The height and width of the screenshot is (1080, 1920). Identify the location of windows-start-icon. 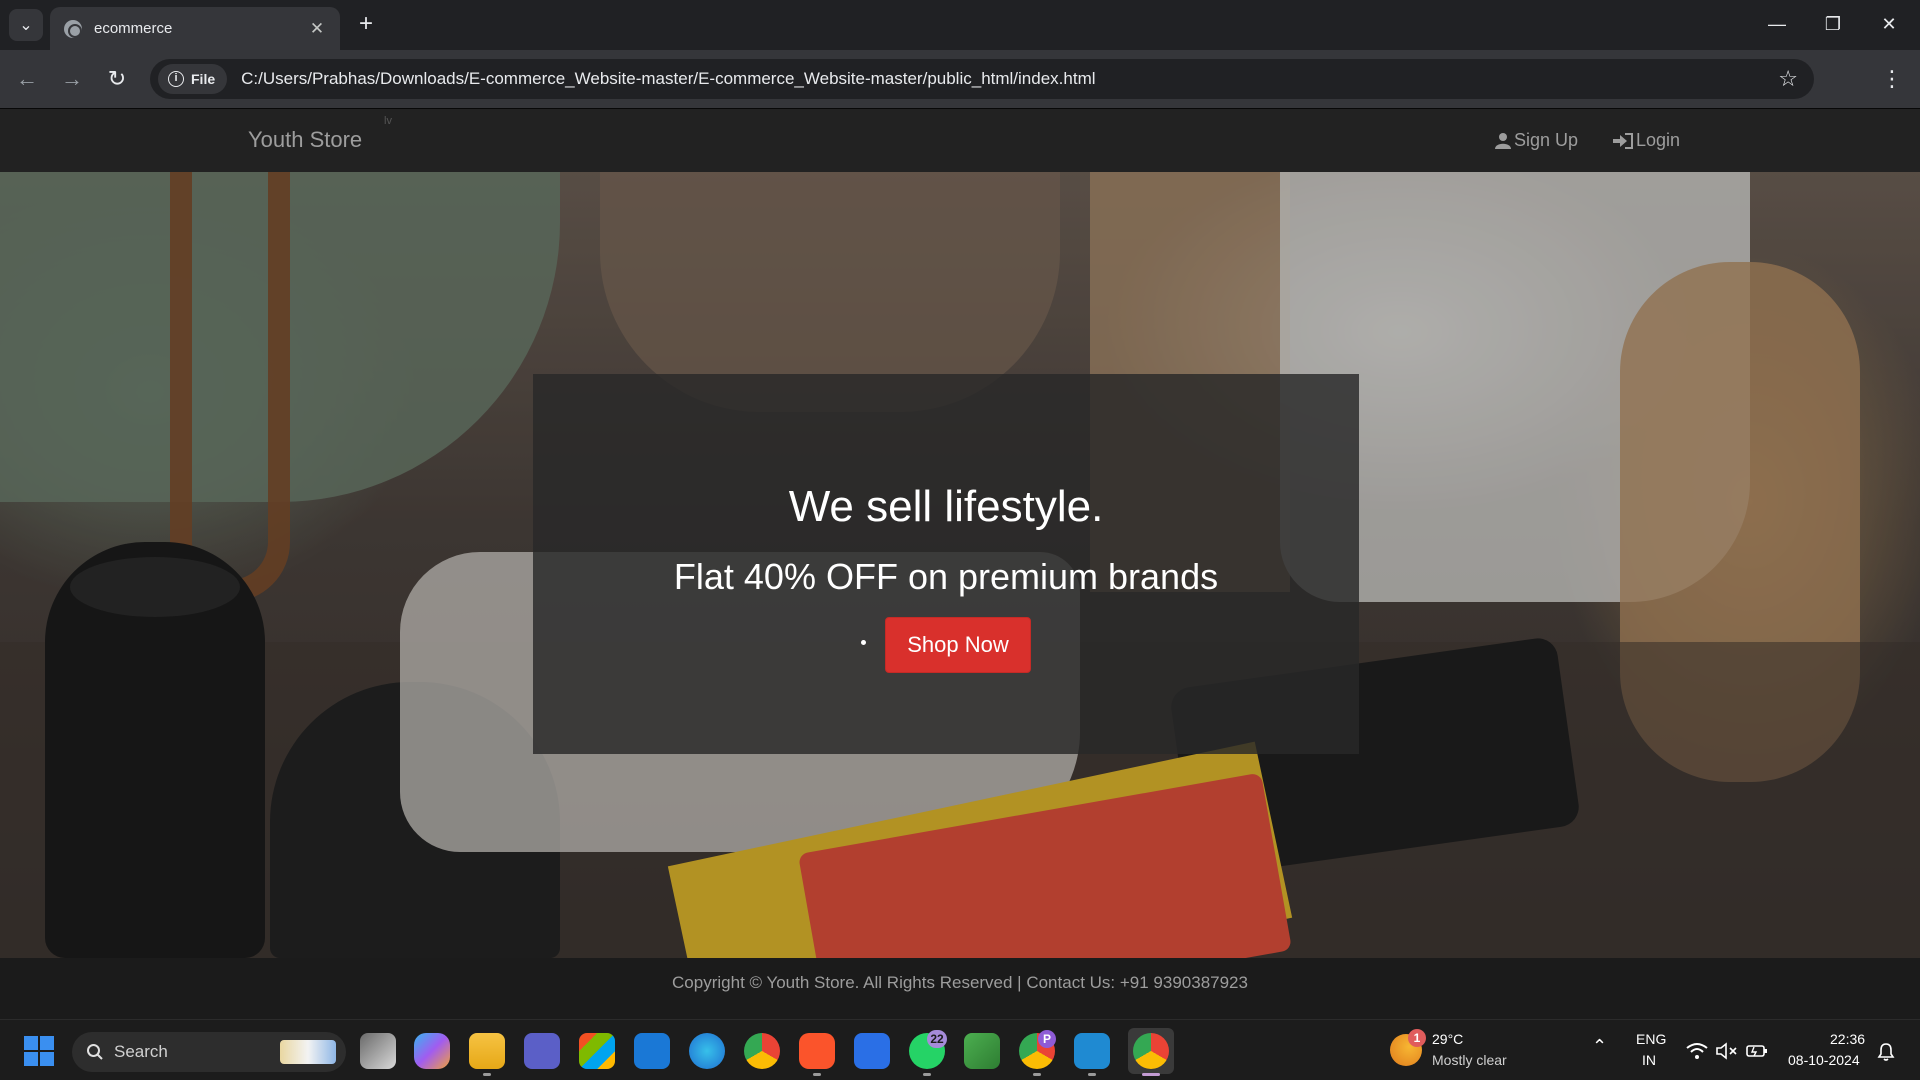
(39, 1051).